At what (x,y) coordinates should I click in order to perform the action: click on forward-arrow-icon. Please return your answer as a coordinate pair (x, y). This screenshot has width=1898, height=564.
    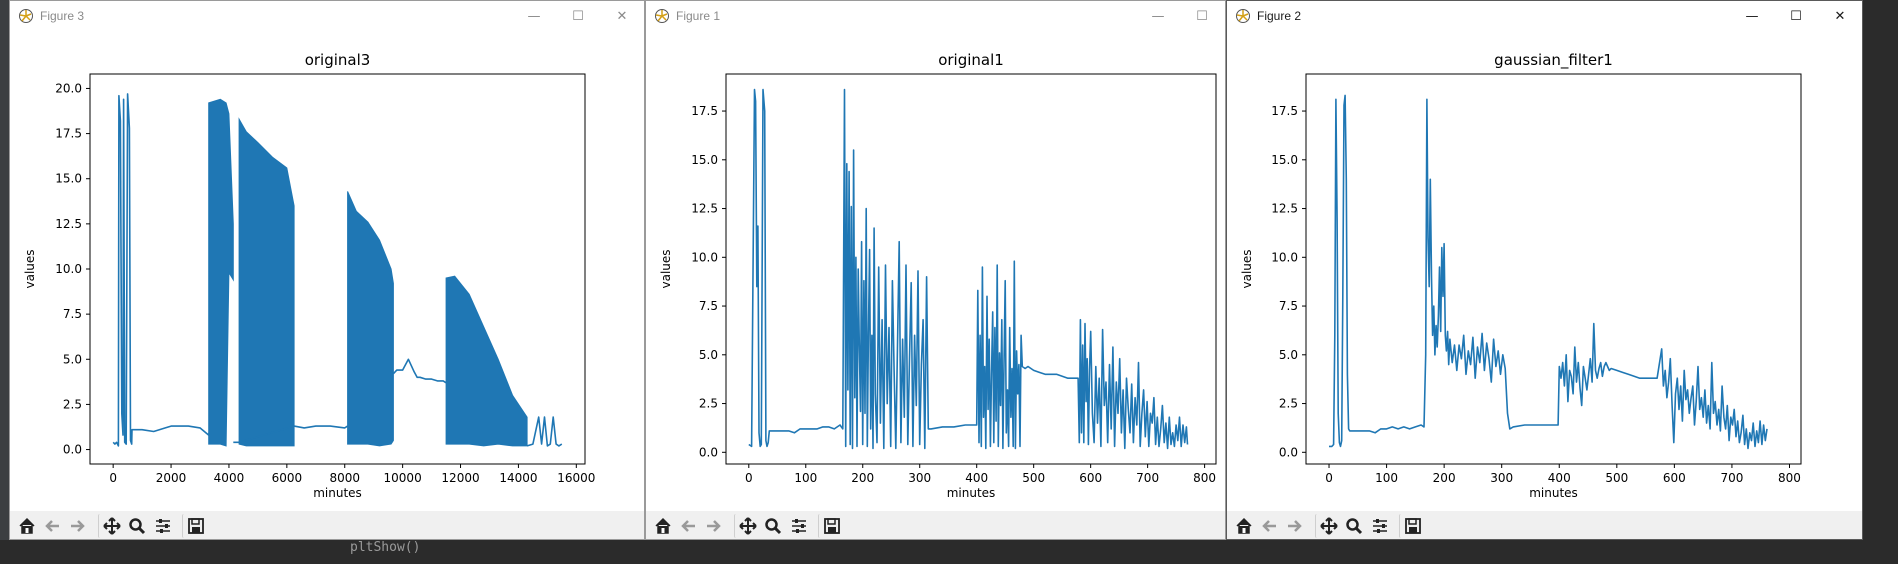
    Looking at the image, I should click on (78, 526).